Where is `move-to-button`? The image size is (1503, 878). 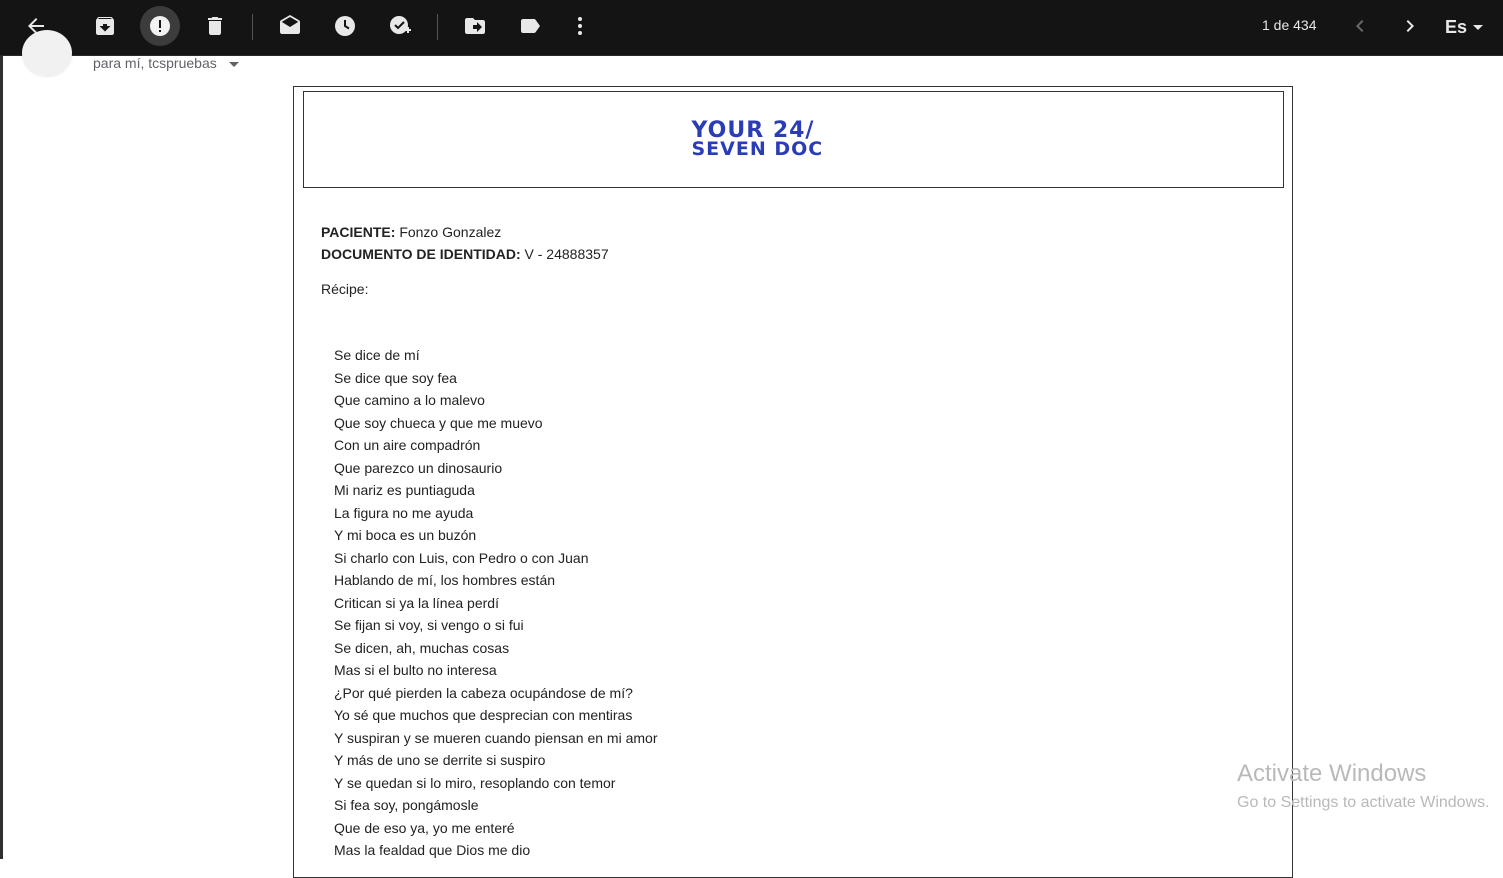
move-to-button is located at coordinates (475, 26).